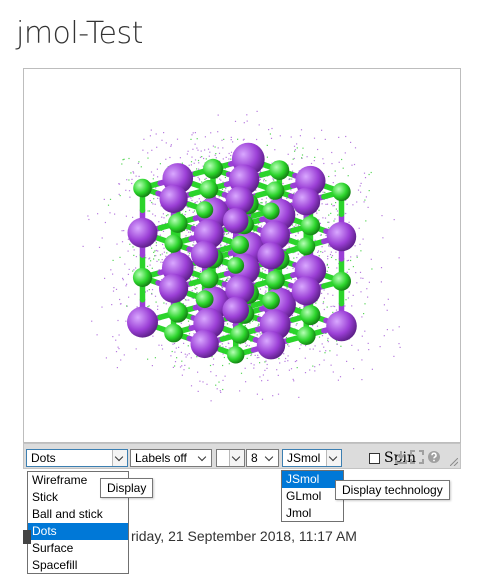 This screenshot has height=578, width=477. I want to click on footer-date-prefix, so click(27, 537).